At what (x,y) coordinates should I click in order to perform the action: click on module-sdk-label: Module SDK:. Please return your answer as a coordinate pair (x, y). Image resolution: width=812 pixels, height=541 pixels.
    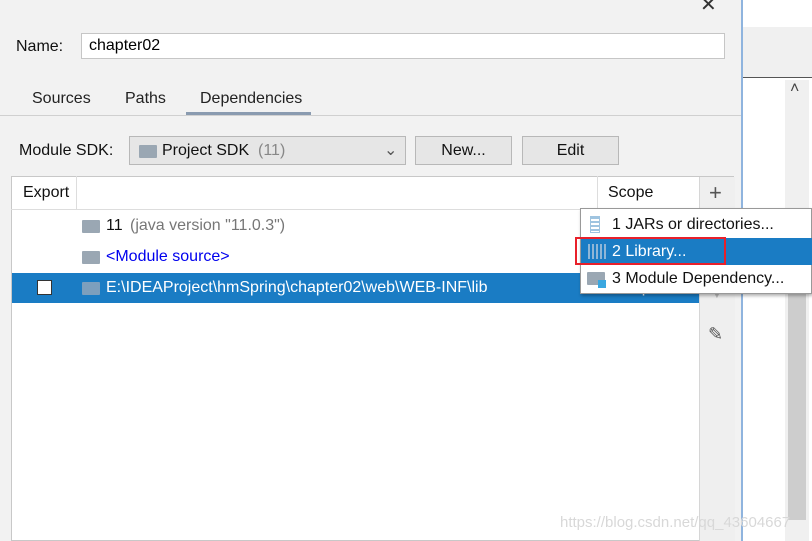
    Looking at the image, I should click on (66, 150).